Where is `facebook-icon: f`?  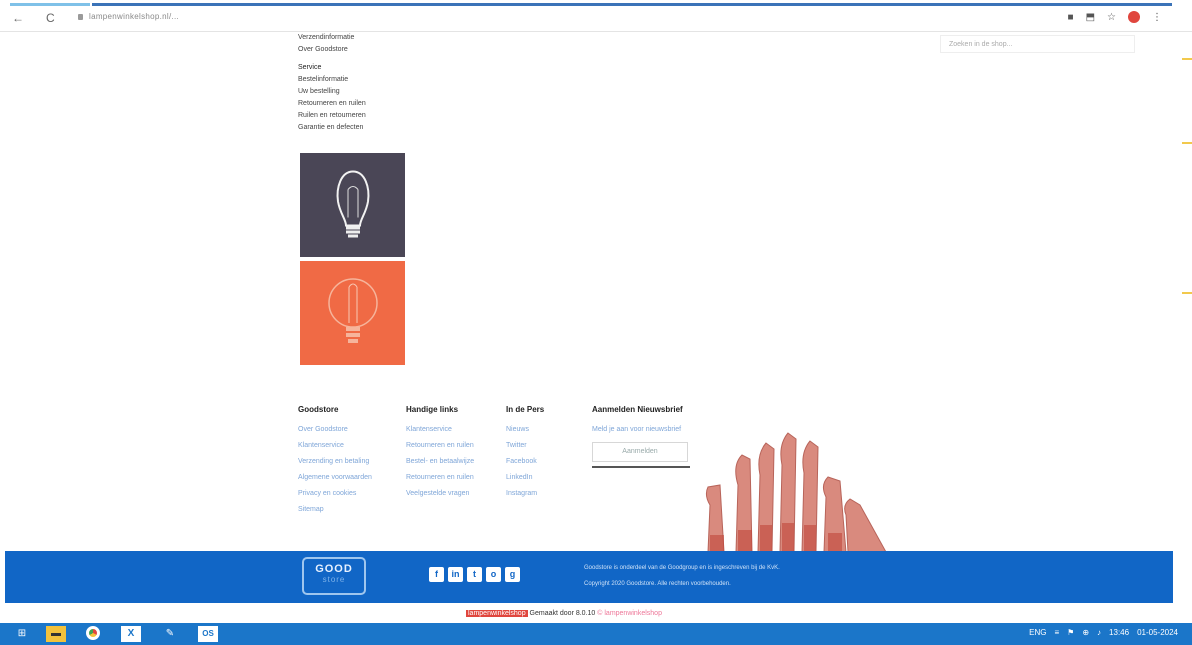 facebook-icon: f is located at coordinates (436, 574).